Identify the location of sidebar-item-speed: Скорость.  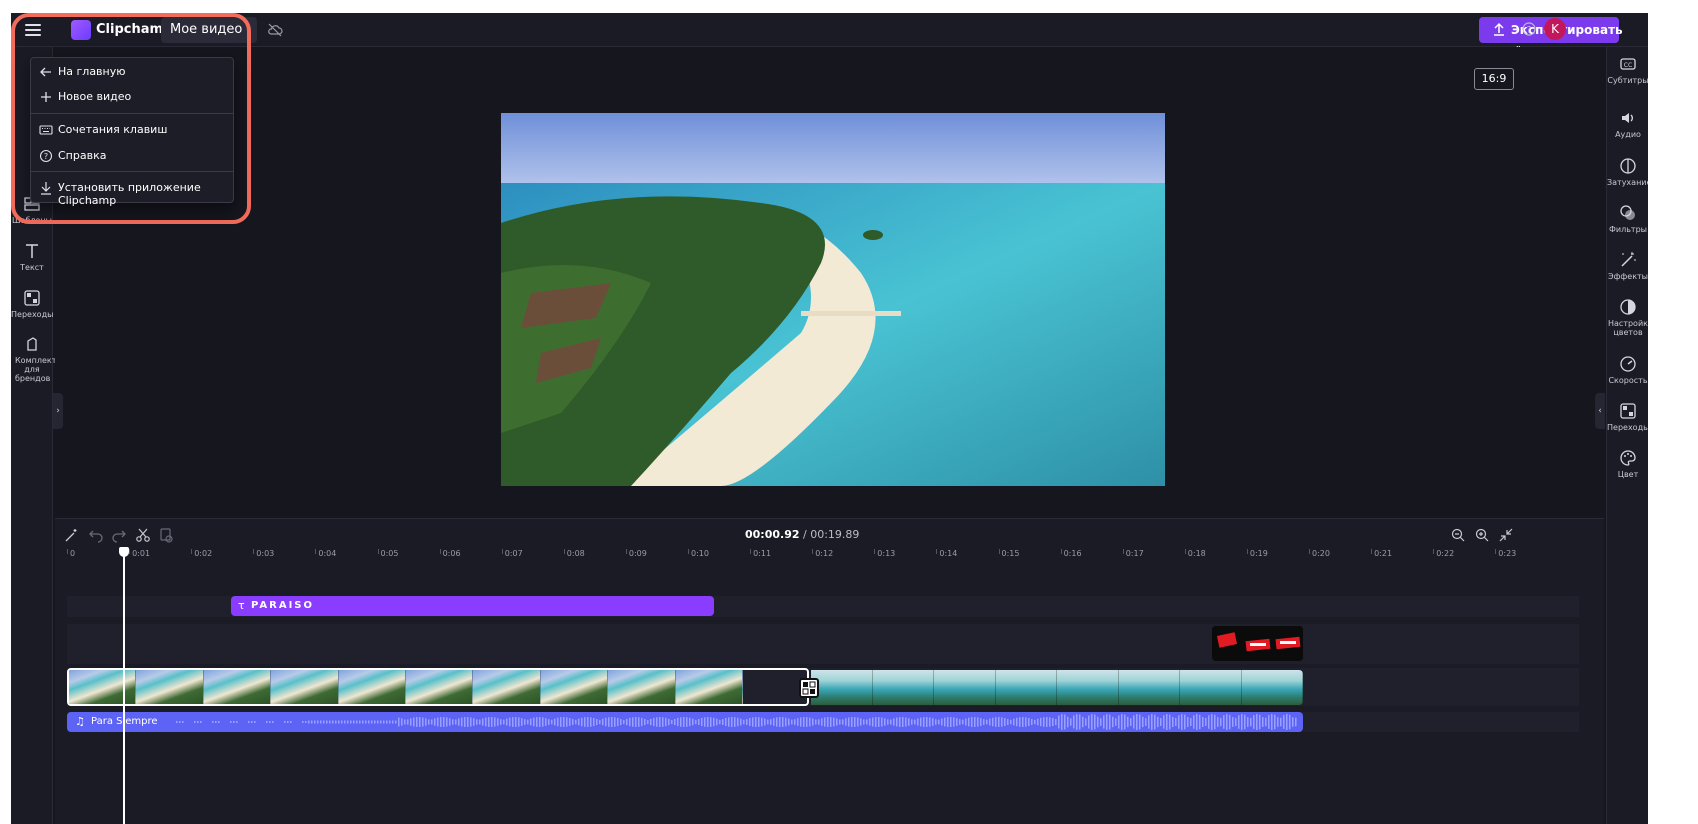
(1627, 370).